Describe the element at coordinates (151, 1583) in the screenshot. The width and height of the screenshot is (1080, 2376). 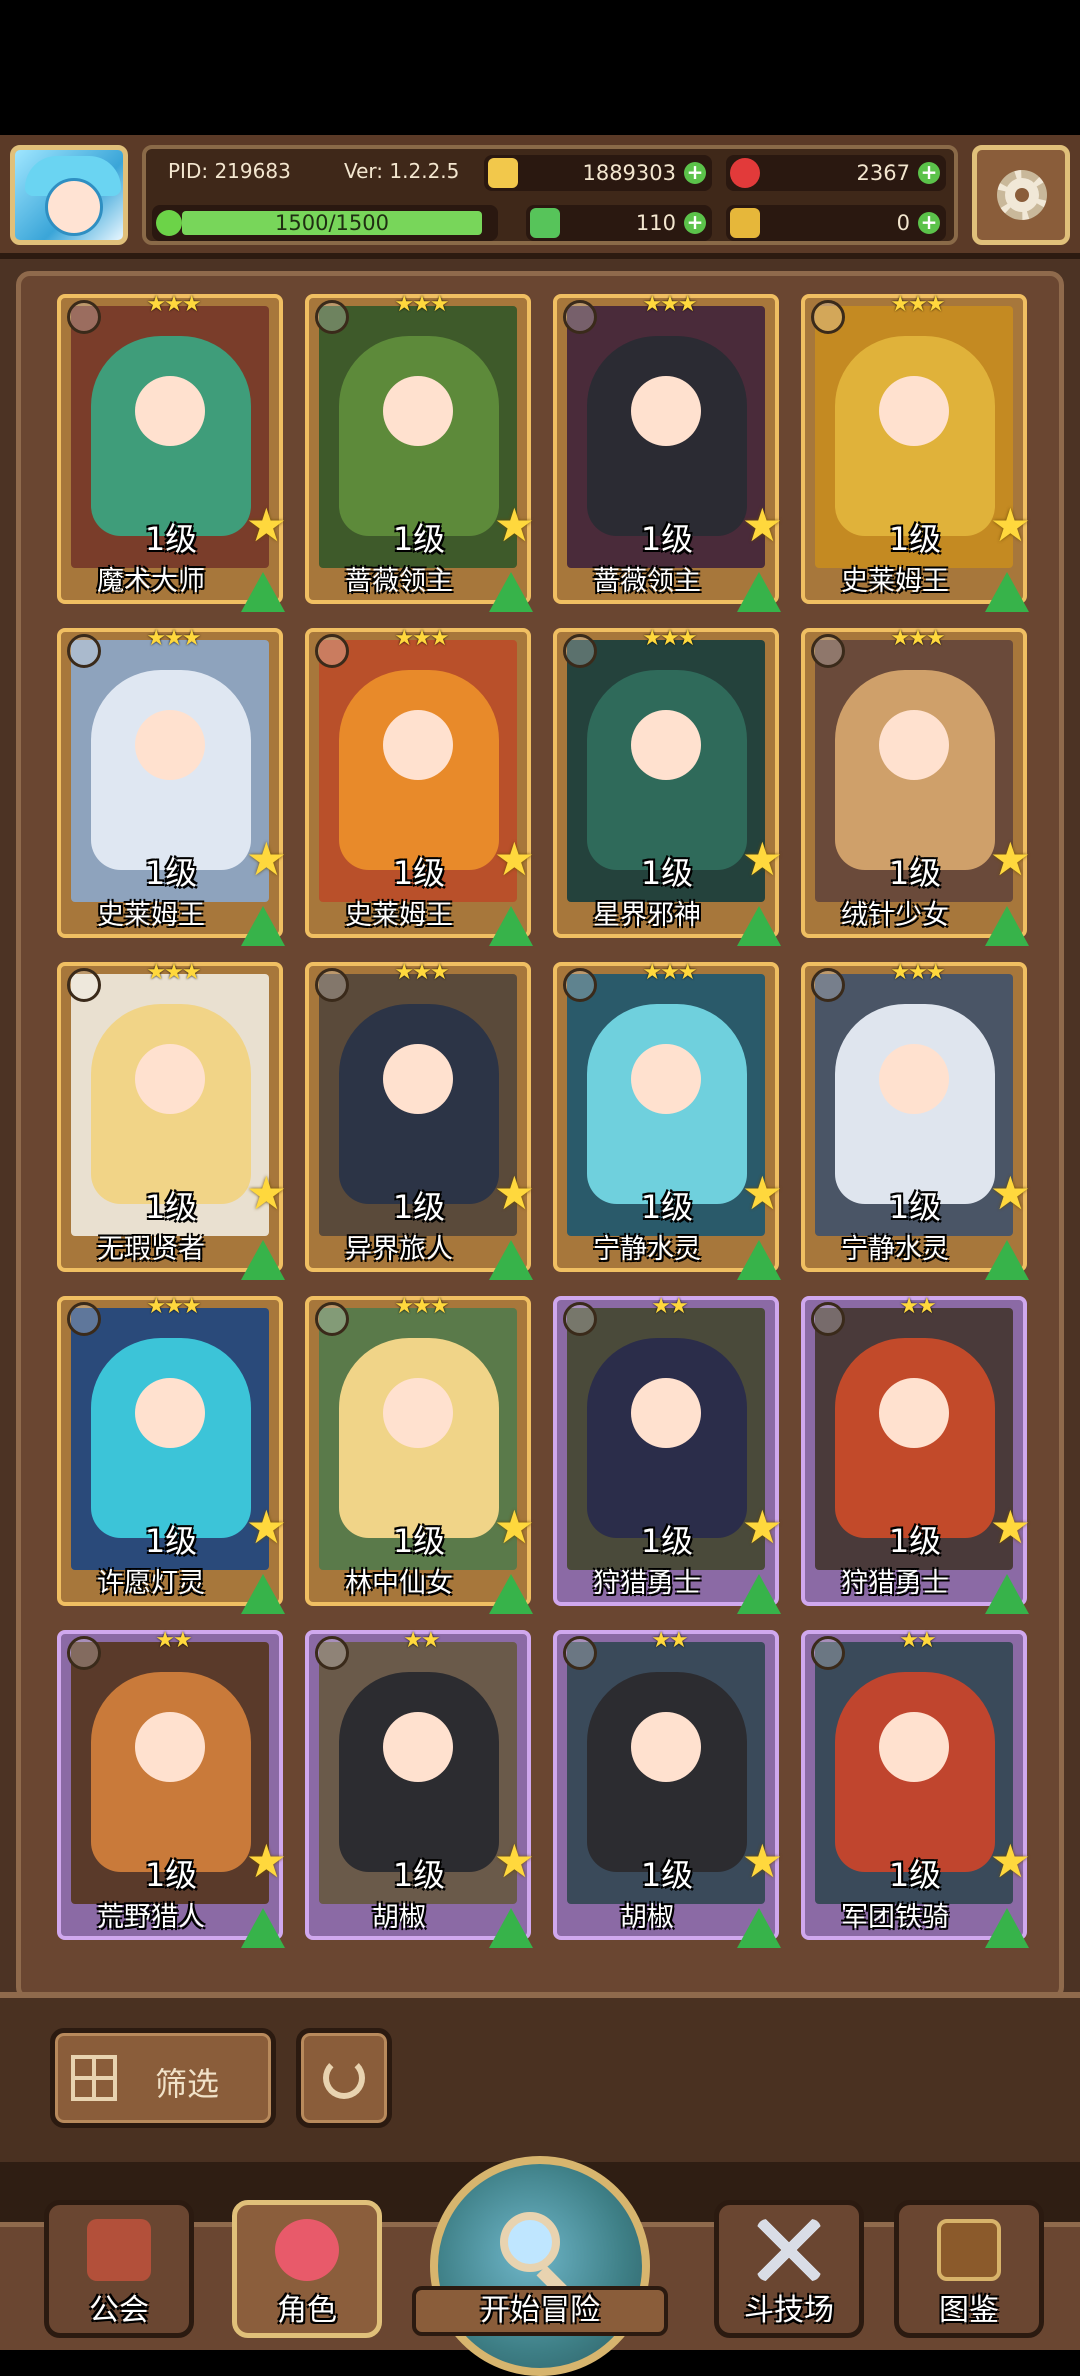
I see `character-name: 许愿灯灵` at that location.